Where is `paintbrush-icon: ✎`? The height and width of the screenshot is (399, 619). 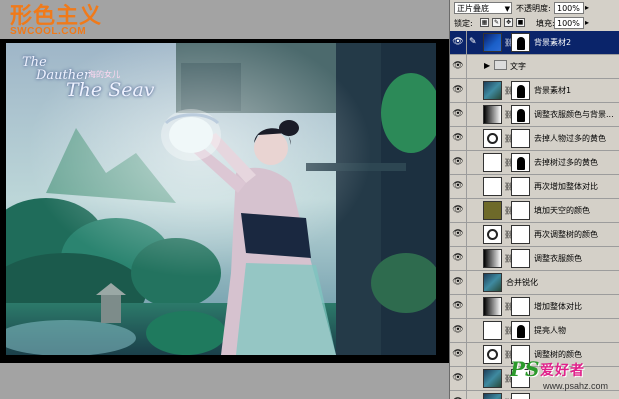
paintbrush-icon: ✎ is located at coordinates (473, 42).